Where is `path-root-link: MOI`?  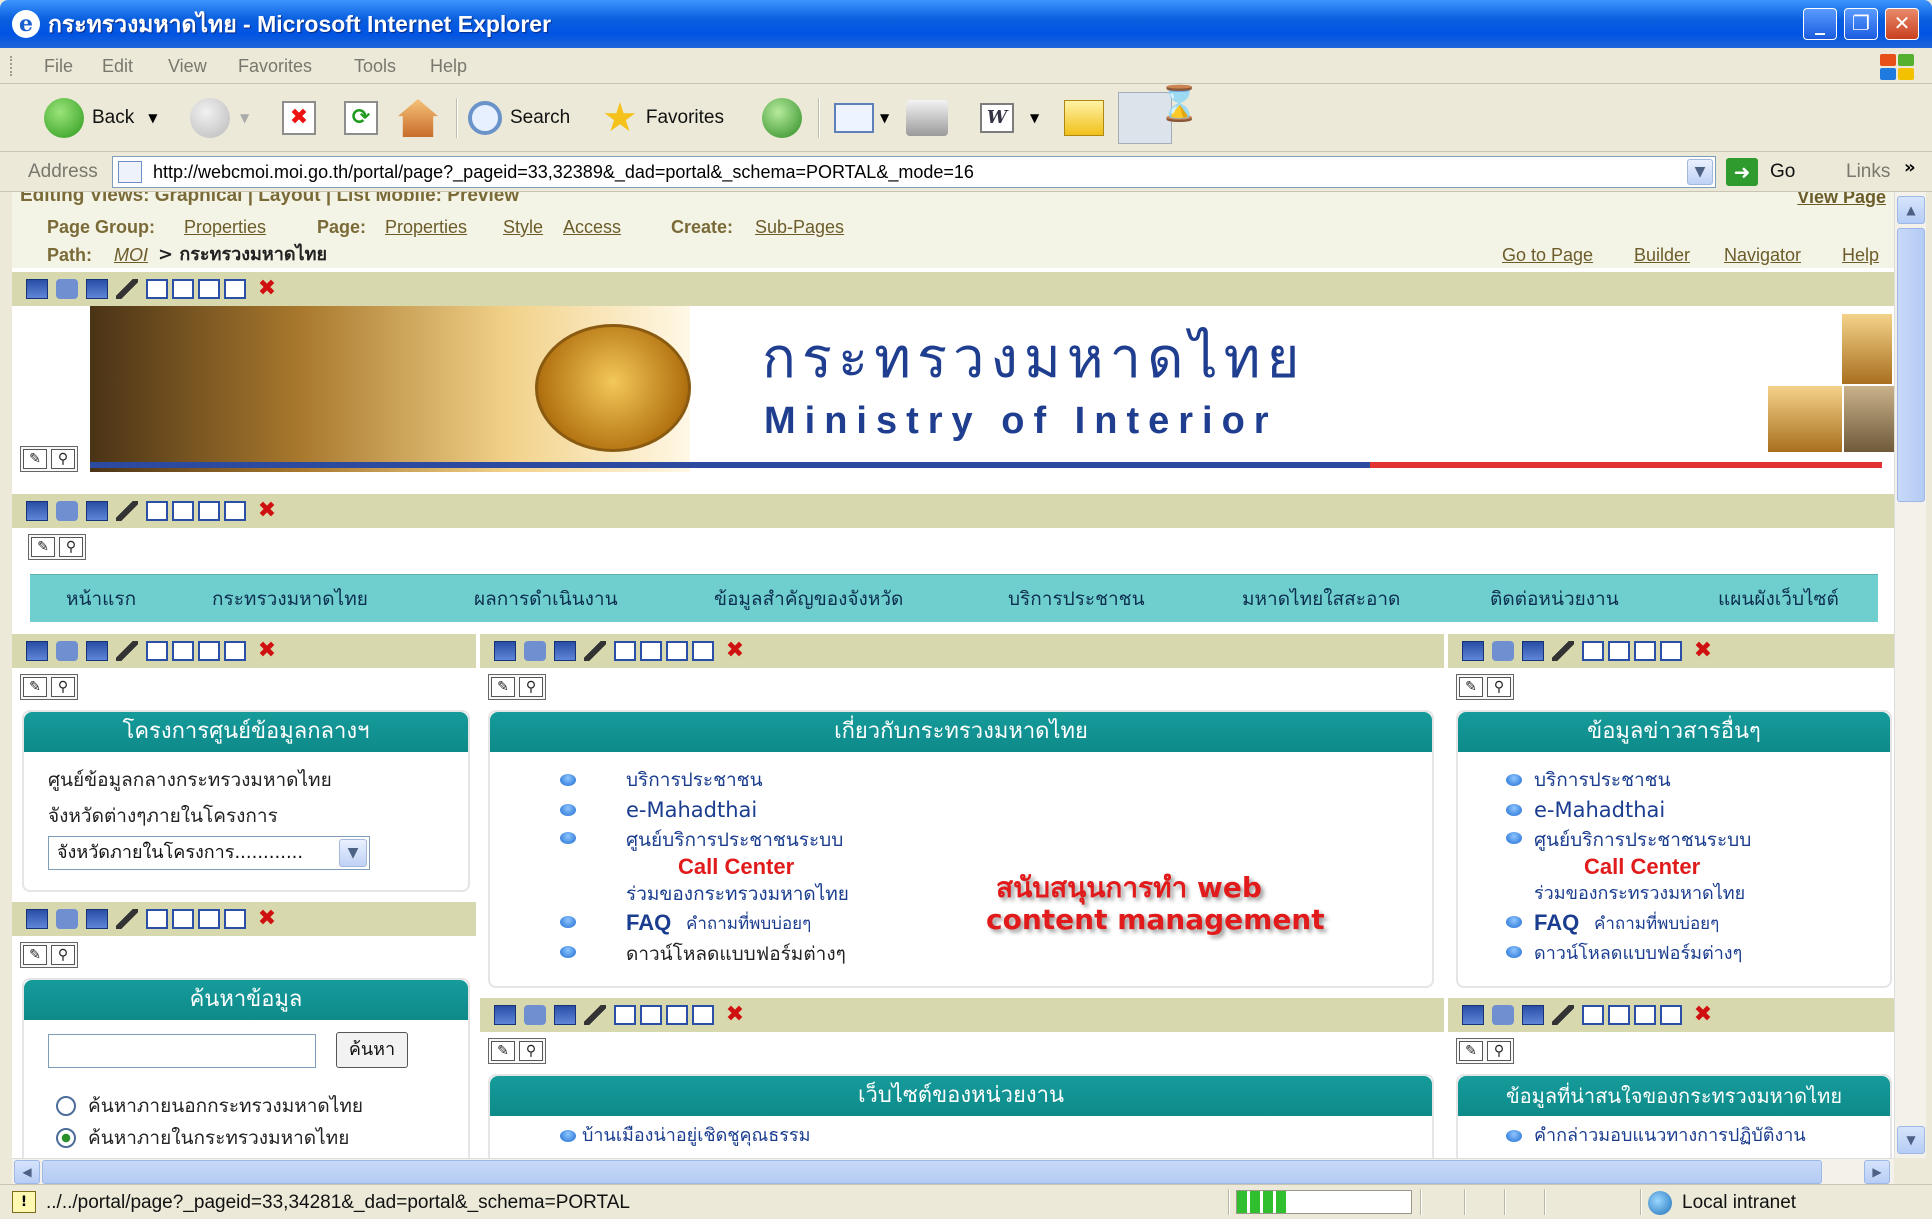
path-root-link: MOI is located at coordinates (131, 255).